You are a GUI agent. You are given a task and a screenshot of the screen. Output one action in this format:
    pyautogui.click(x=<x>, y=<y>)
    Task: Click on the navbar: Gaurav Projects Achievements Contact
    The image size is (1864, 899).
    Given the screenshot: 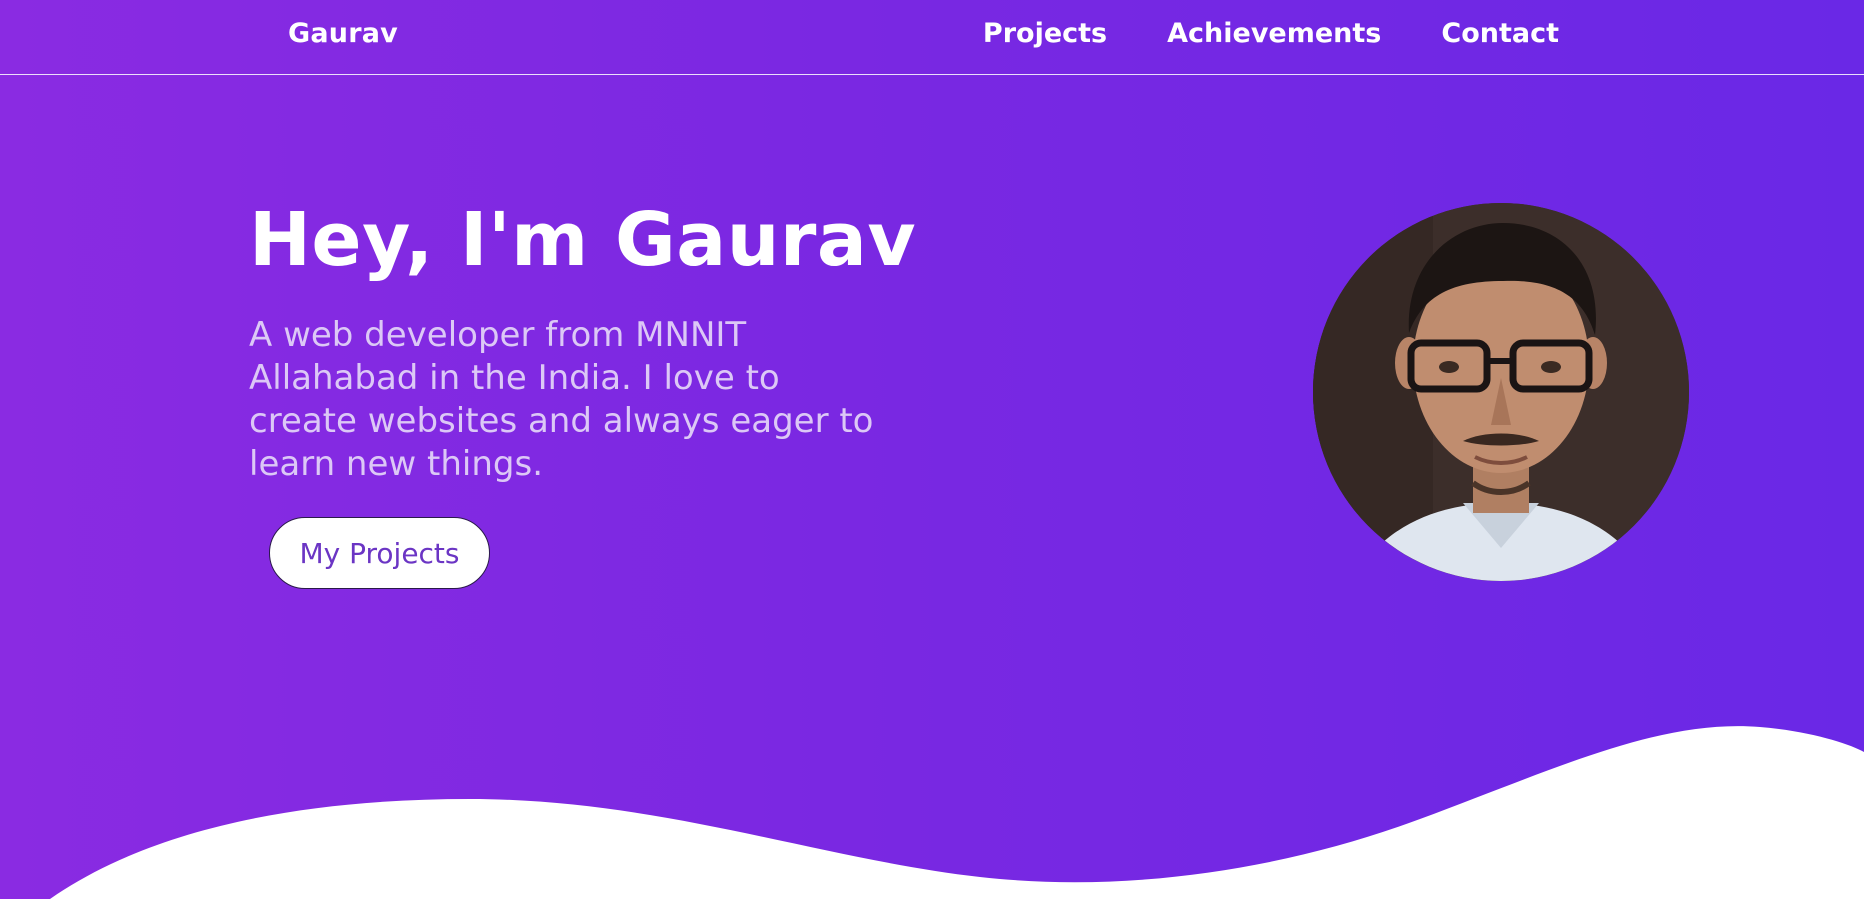 What is the action you would take?
    pyautogui.click(x=932, y=37)
    